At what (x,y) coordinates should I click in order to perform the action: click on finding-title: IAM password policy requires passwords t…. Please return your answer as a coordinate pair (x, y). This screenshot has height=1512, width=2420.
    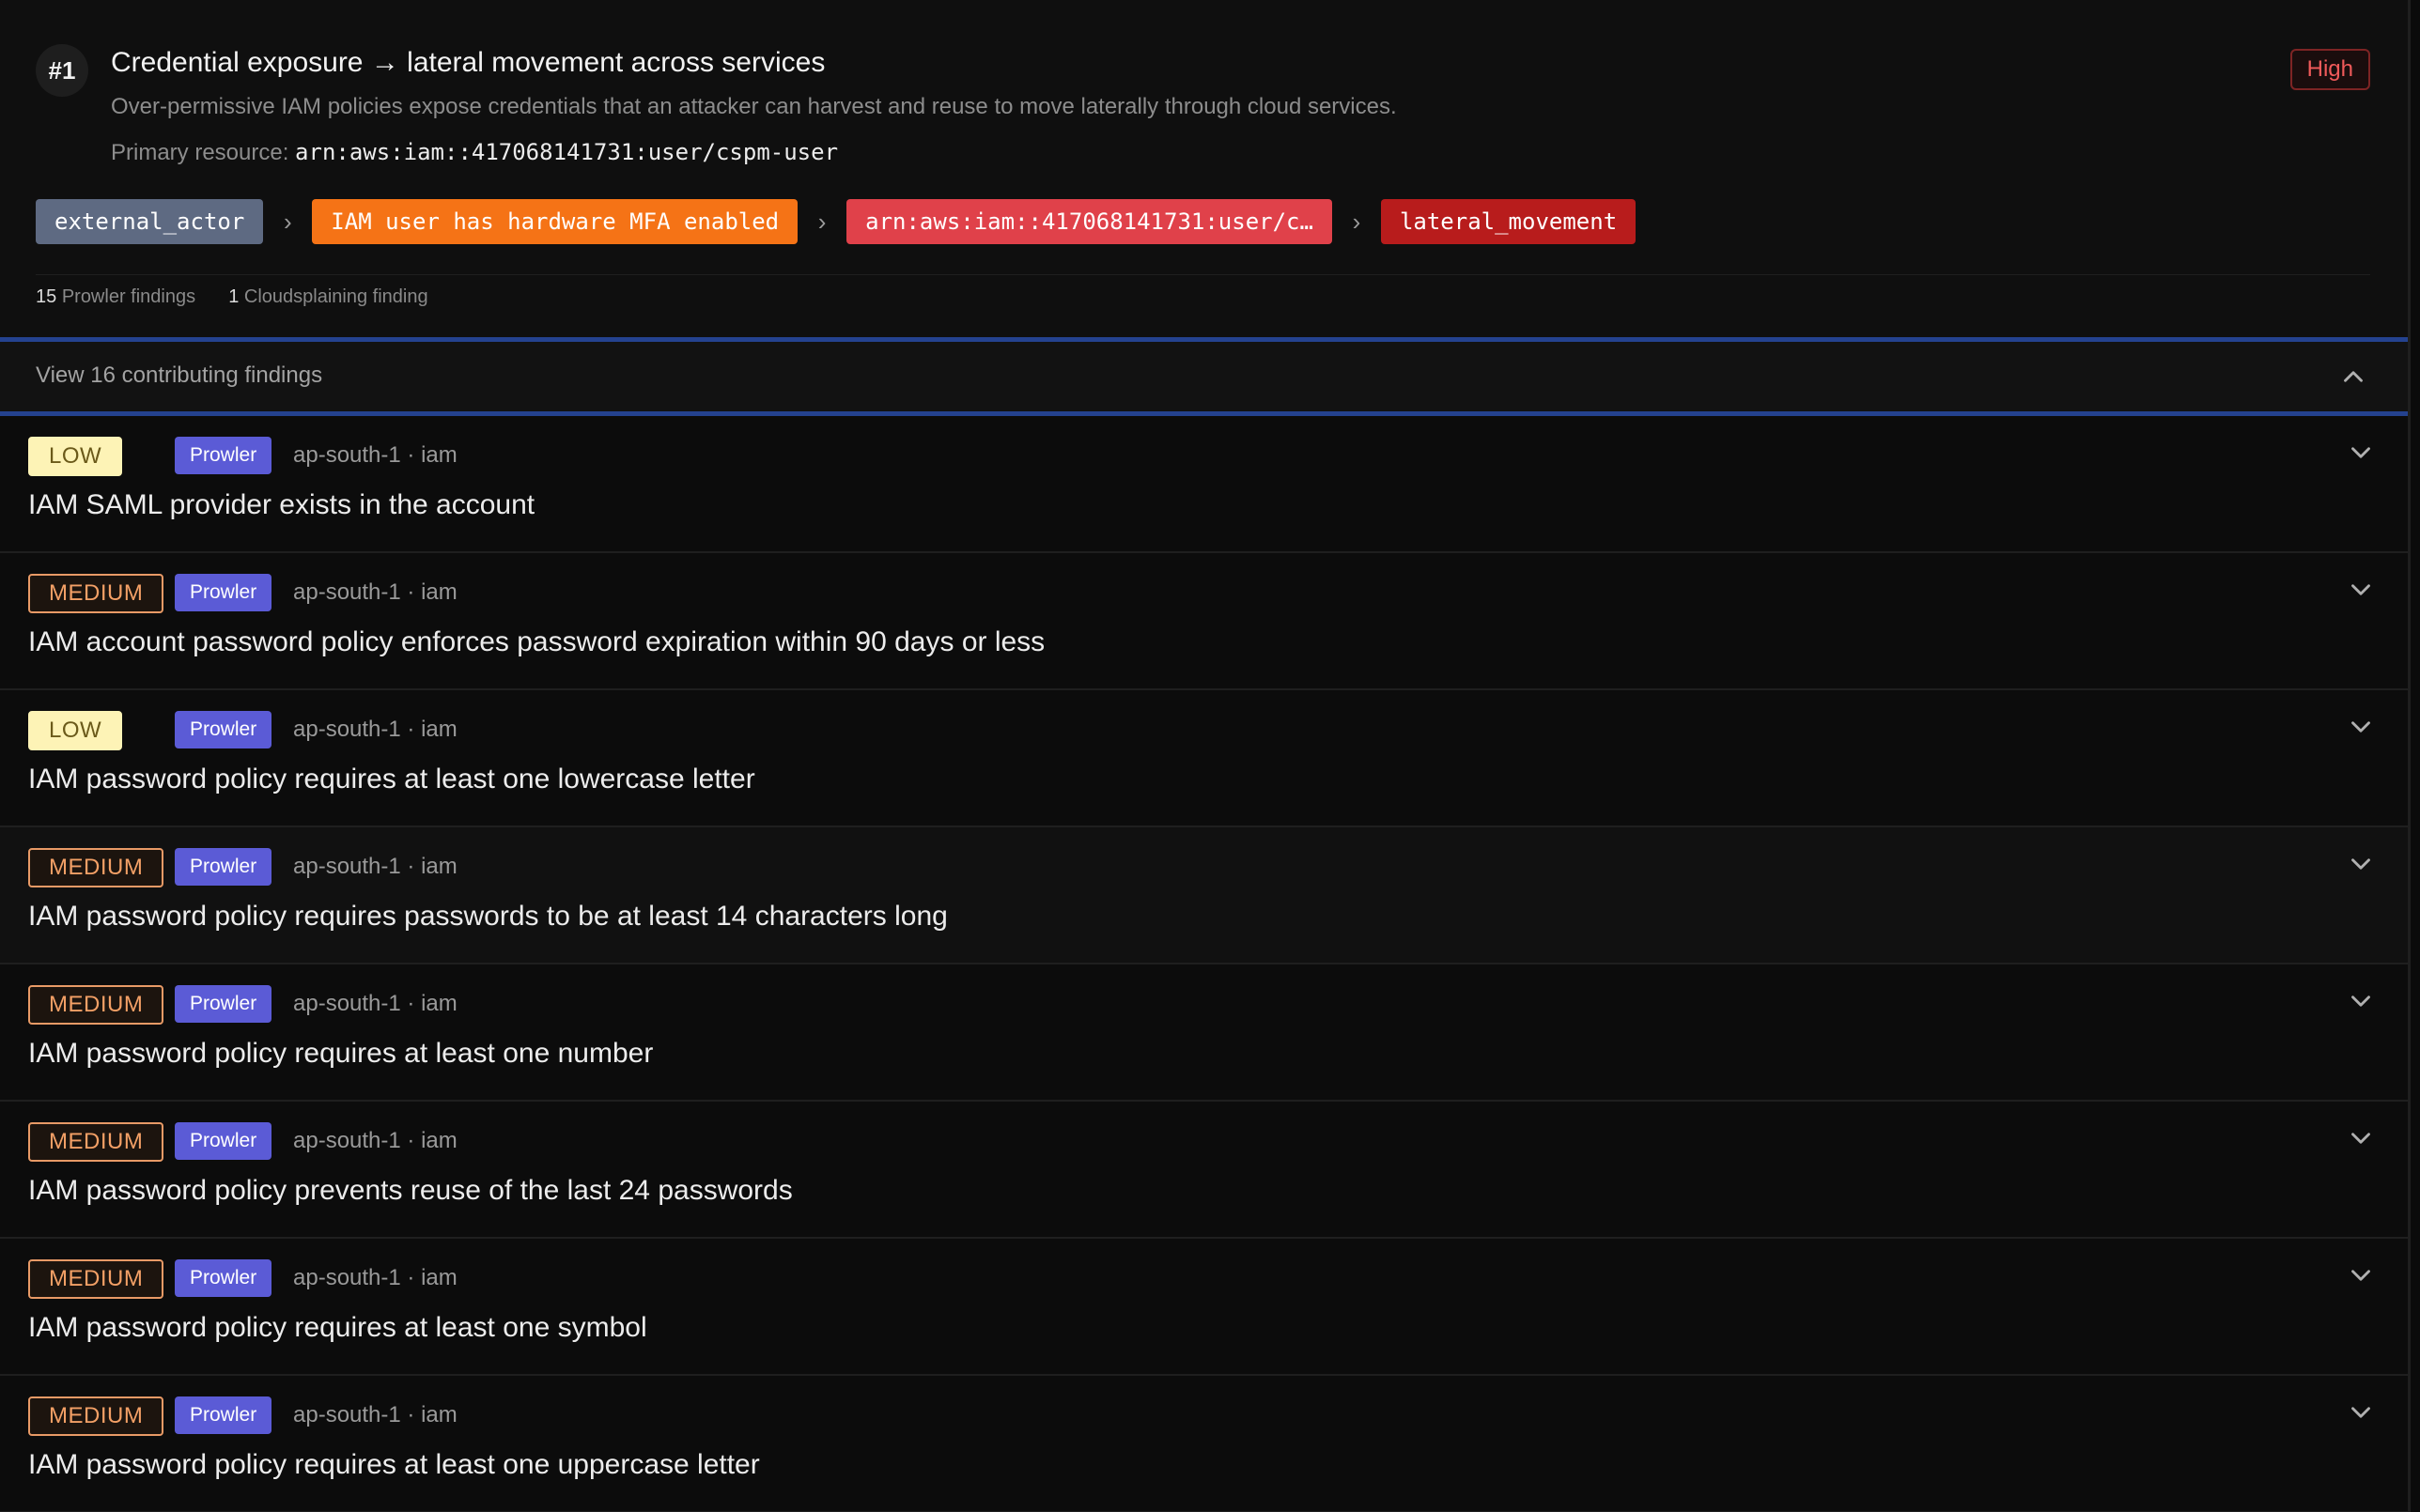
    Looking at the image, I should click on (488, 917).